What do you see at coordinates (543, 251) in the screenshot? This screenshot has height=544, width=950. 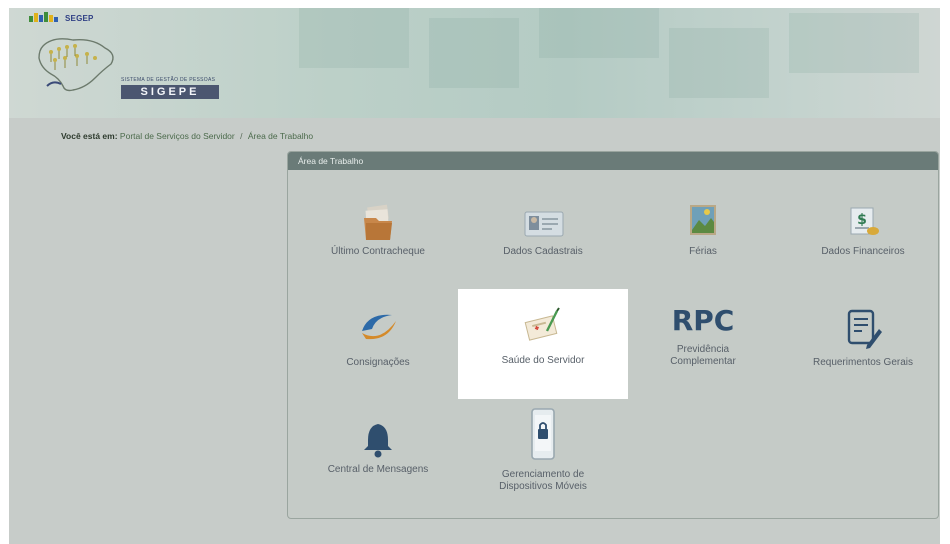 I see `tile-label: Dados Cadastrais` at bounding box center [543, 251].